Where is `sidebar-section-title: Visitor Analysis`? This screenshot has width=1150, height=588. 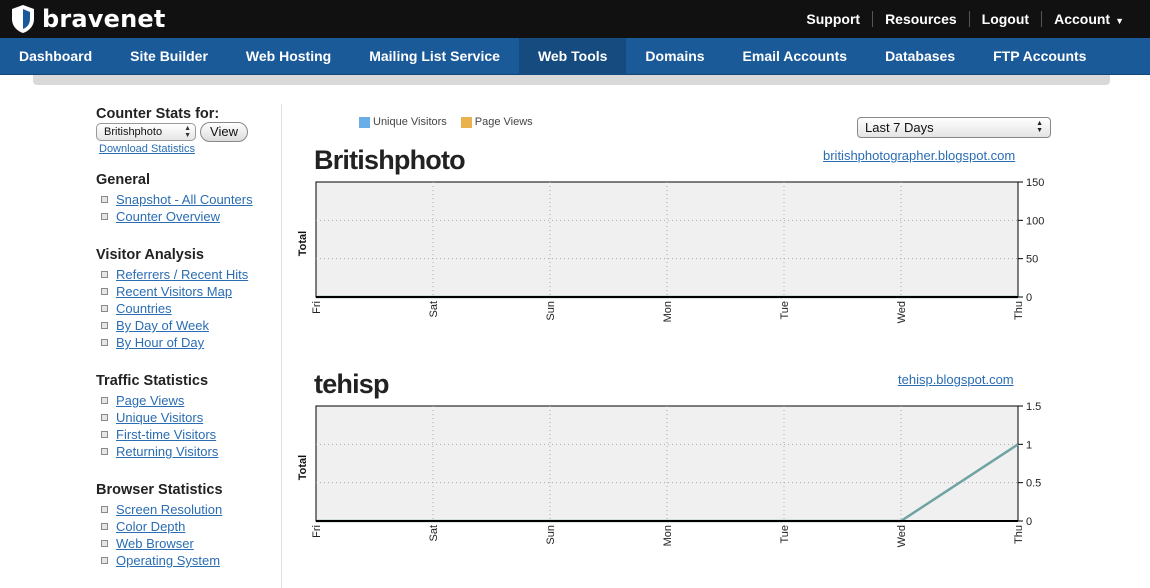
sidebar-section-title: Visitor Analysis is located at coordinates (150, 255).